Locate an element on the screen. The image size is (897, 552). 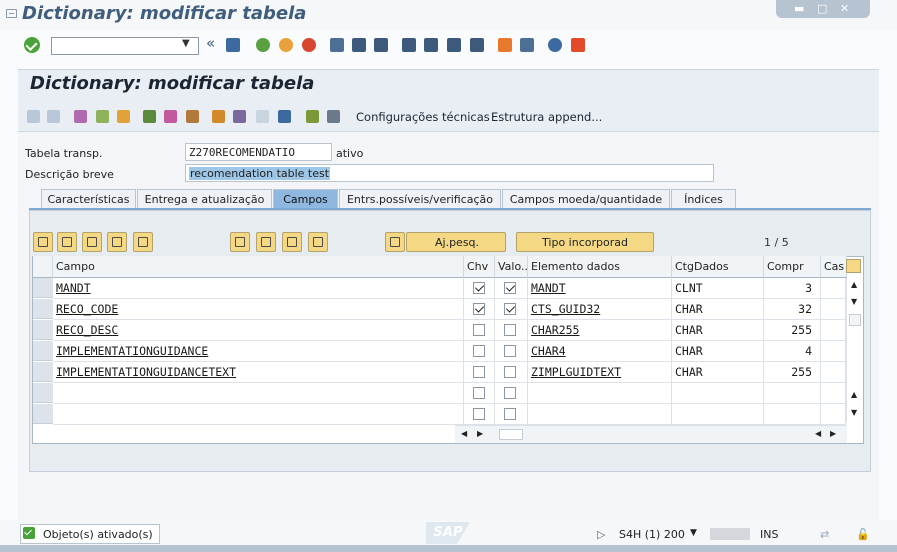
find-icon is located at coordinates (359, 45).